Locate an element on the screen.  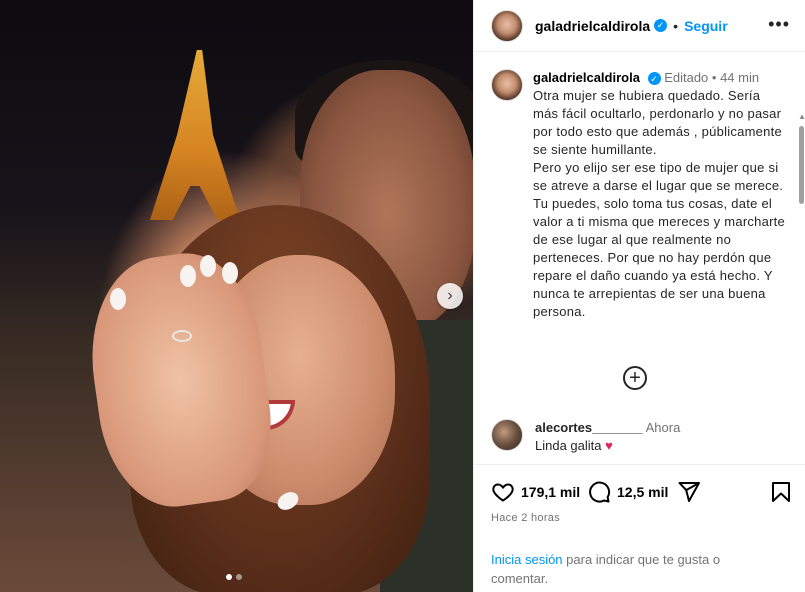
commenter-avatar is located at coordinates (507, 435).